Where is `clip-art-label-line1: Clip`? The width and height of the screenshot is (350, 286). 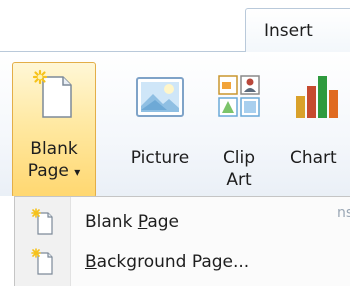 clip-art-label-line1: Clip is located at coordinates (239, 158).